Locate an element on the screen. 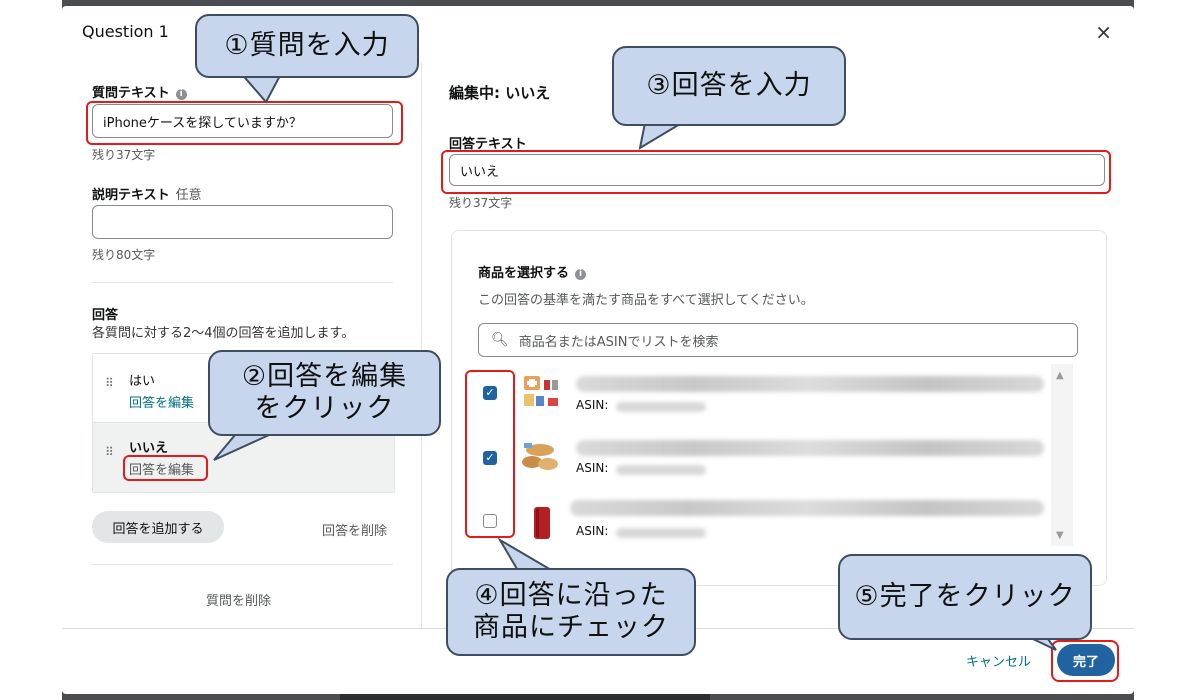 This screenshot has height=700, width=1200. scroll-down-icon: ▼ is located at coordinates (1060, 535).